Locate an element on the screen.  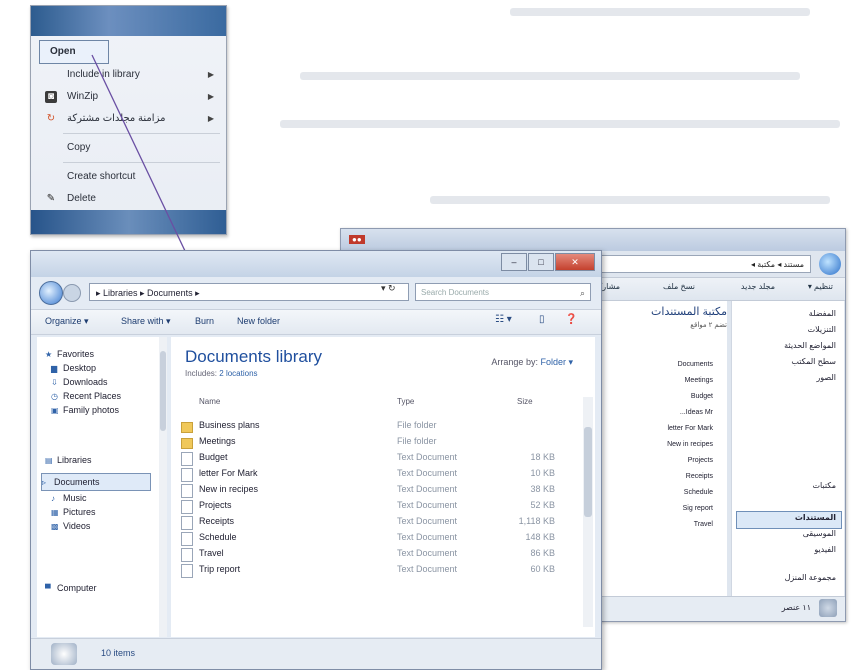
nav-item-recent: المواضع الحديثة is located at coordinates (788, 345).